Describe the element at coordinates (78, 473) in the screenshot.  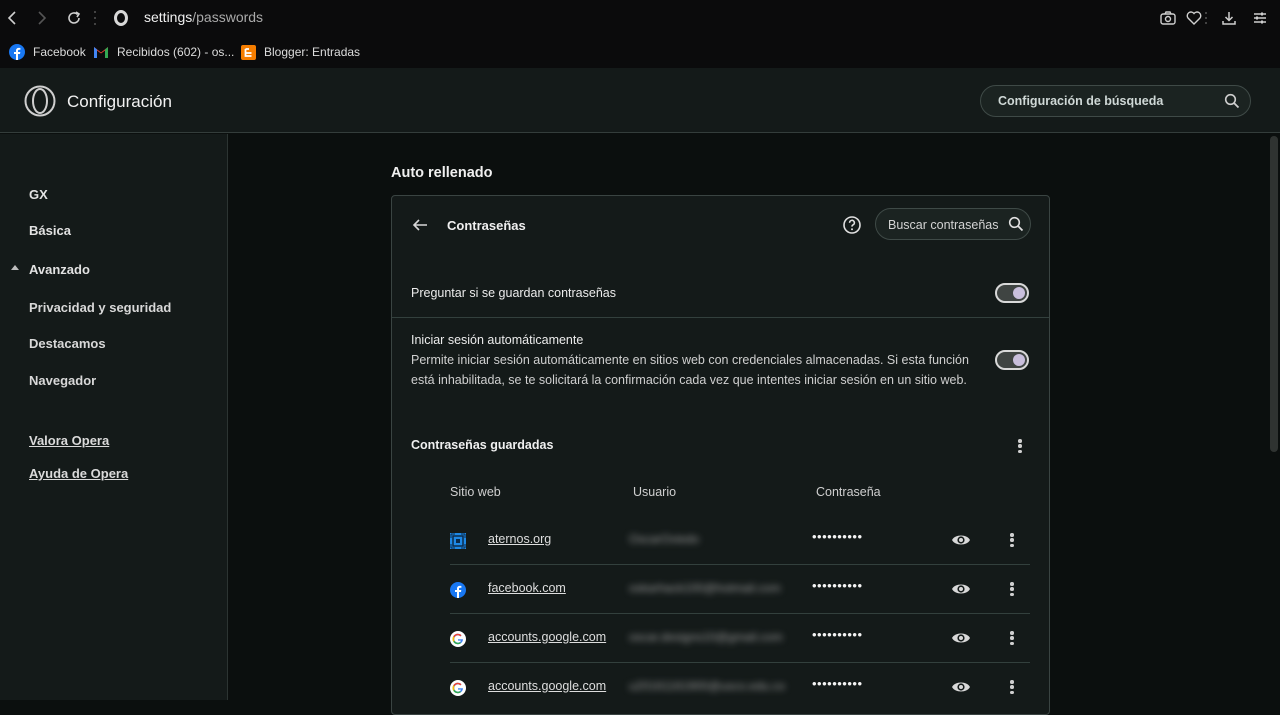
I see `opera-help-link: Ayuda de Opera` at that location.